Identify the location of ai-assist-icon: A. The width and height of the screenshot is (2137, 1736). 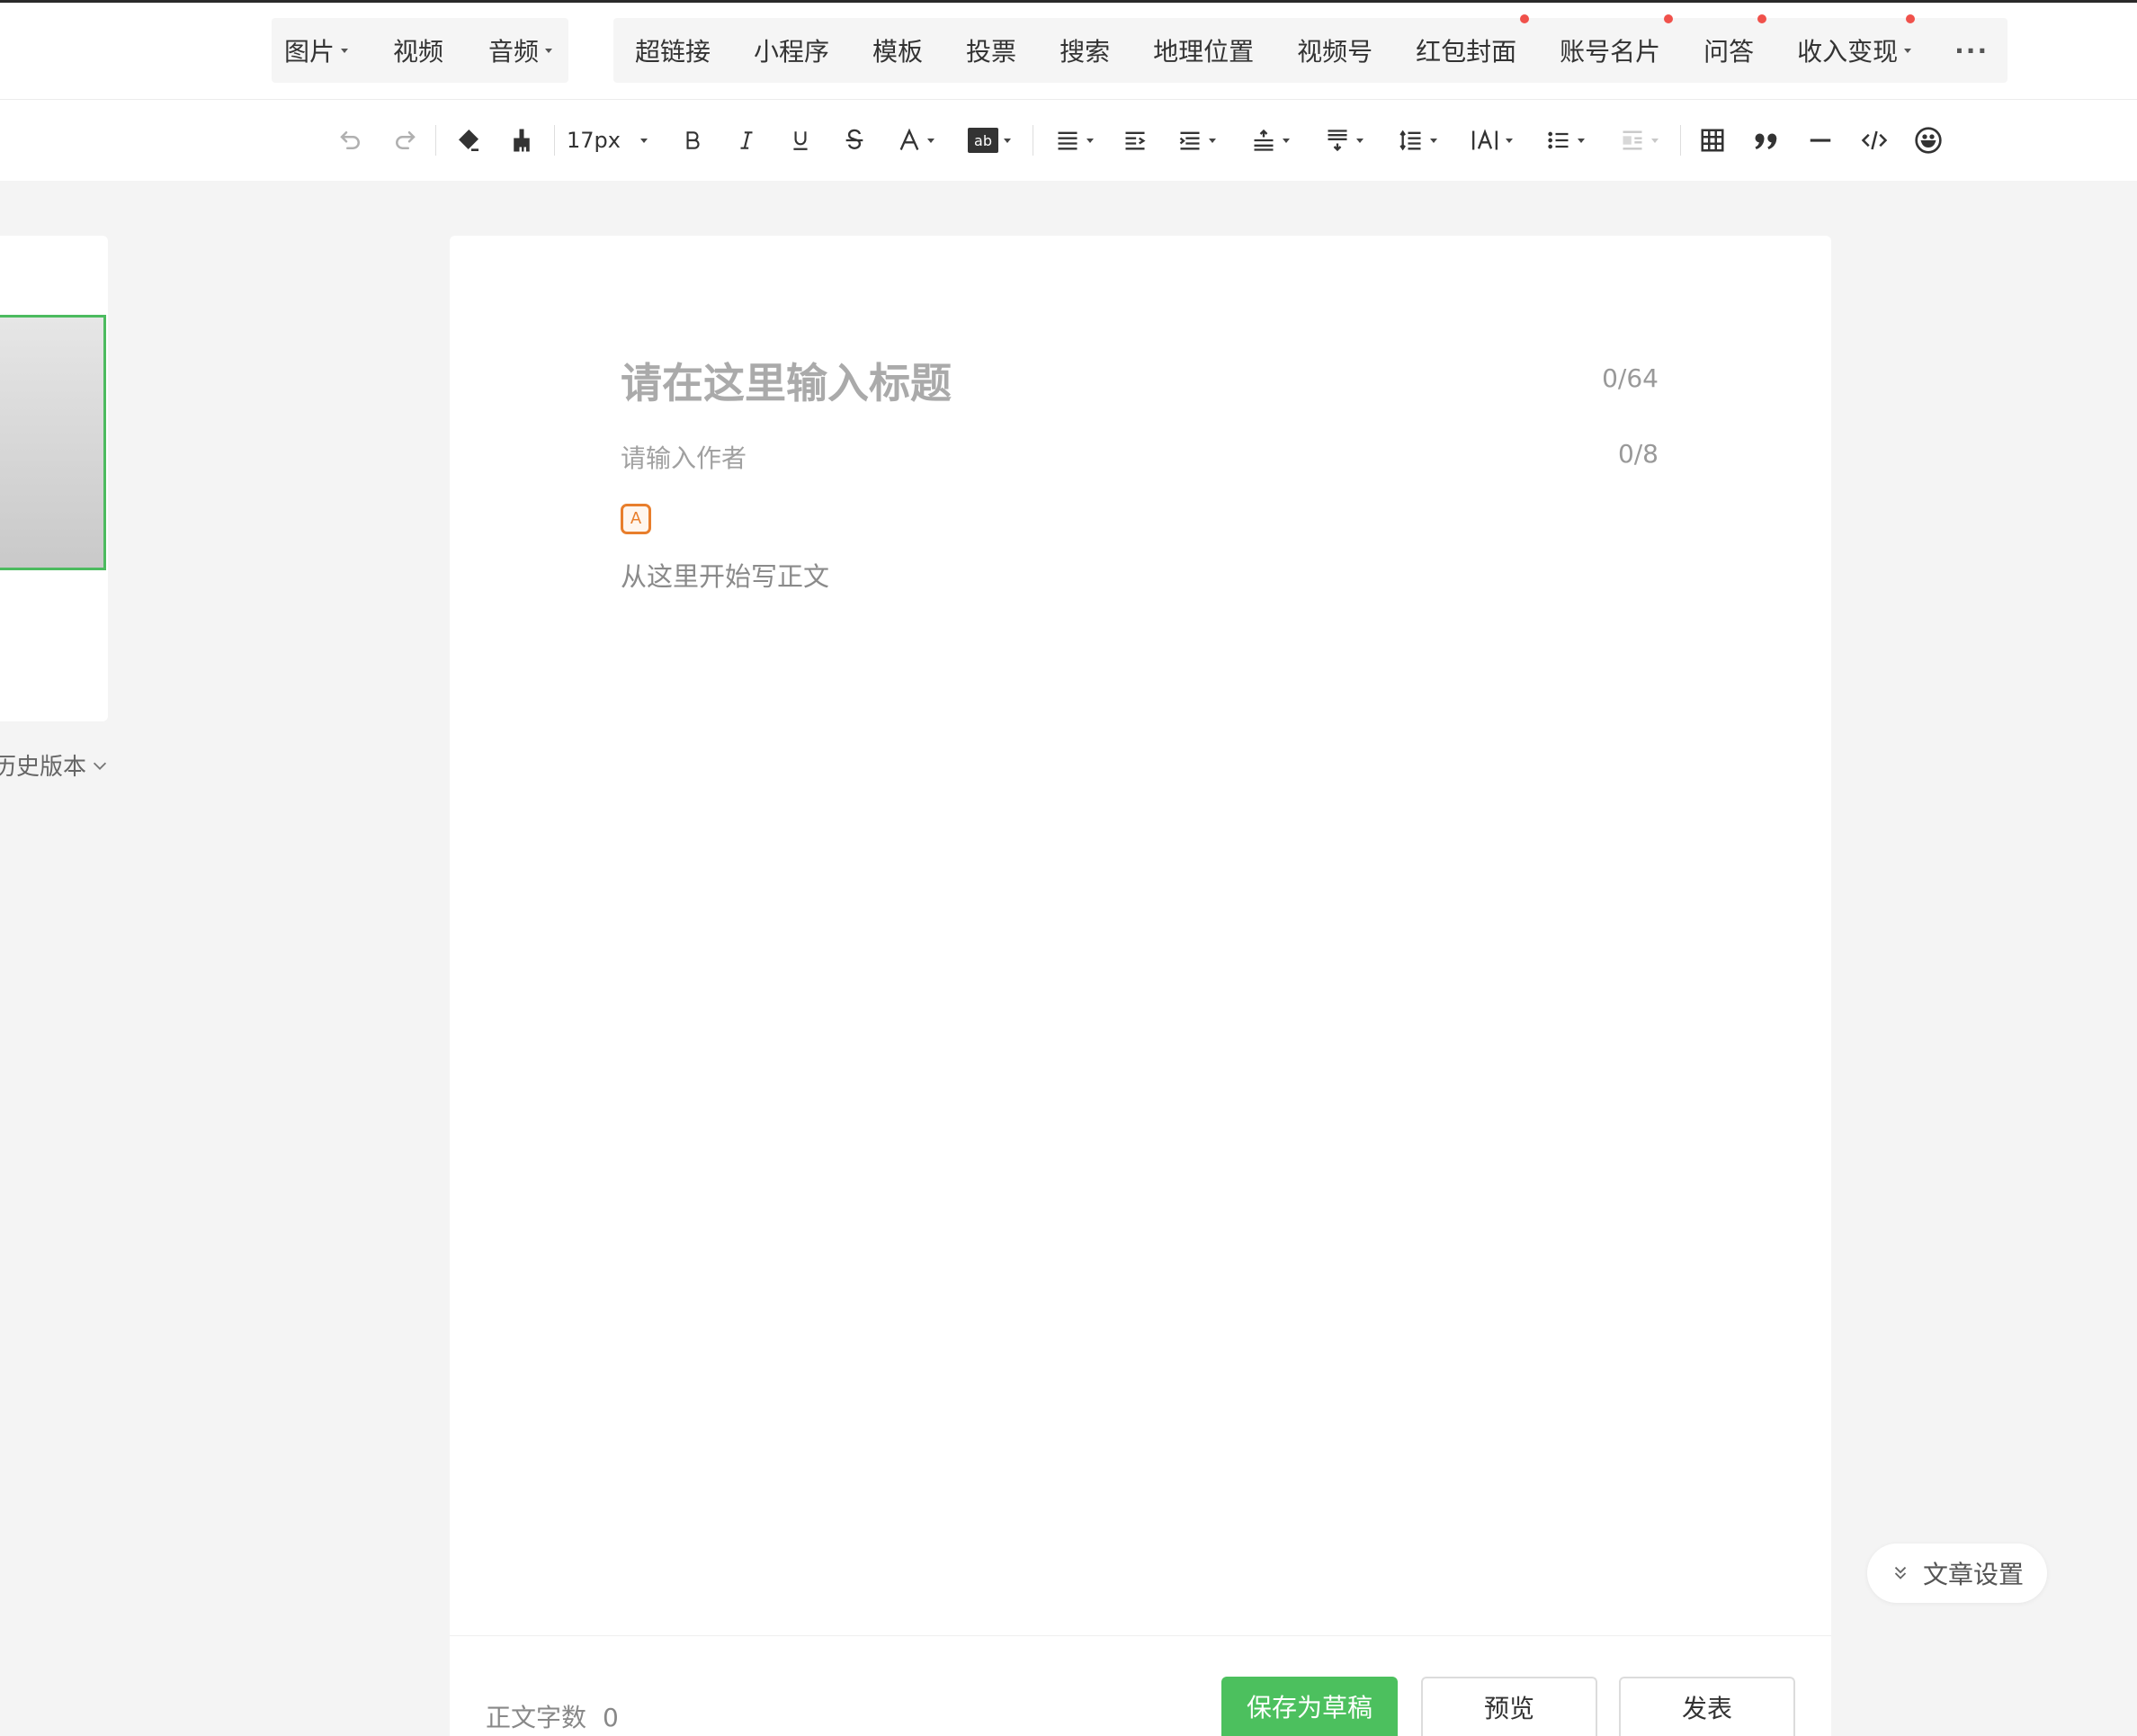
(636, 519).